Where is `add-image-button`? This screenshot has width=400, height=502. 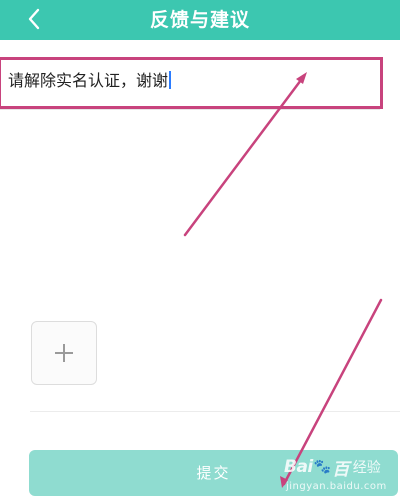
add-image-button is located at coordinates (64, 353).